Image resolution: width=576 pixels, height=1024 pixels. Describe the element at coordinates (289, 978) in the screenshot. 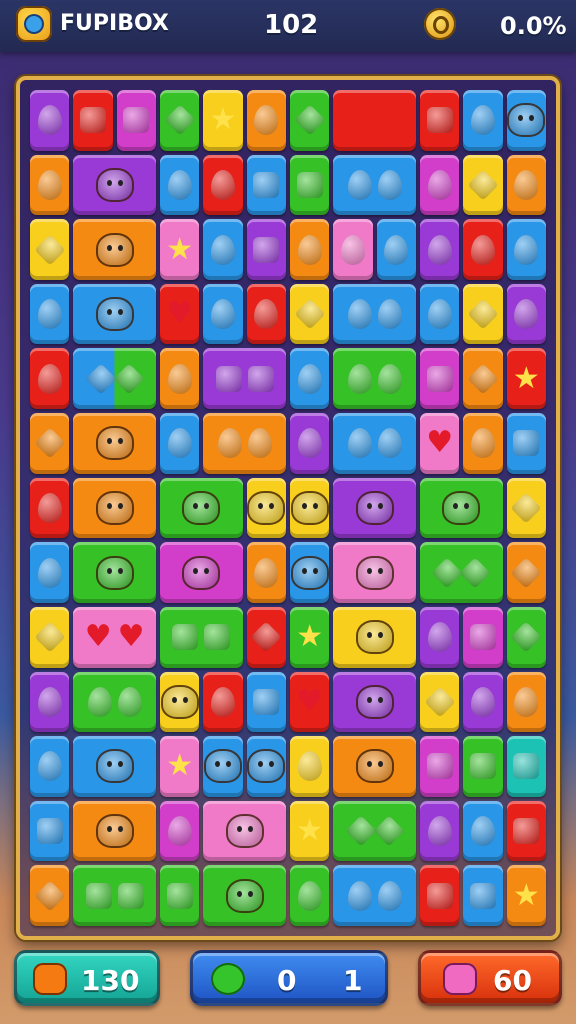

I see `moves-level-panel: 0 1` at that location.